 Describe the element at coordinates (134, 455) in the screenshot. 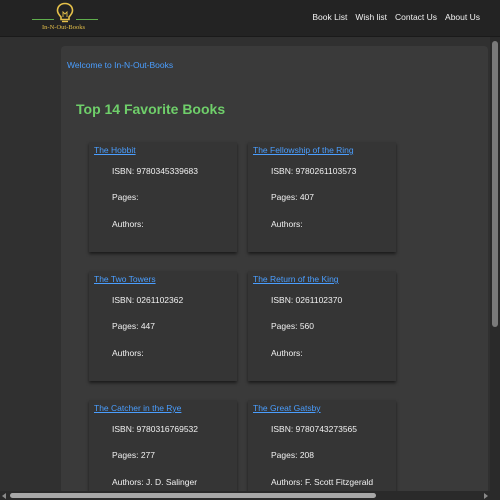

I see `book-pages: Pages: 277` at that location.